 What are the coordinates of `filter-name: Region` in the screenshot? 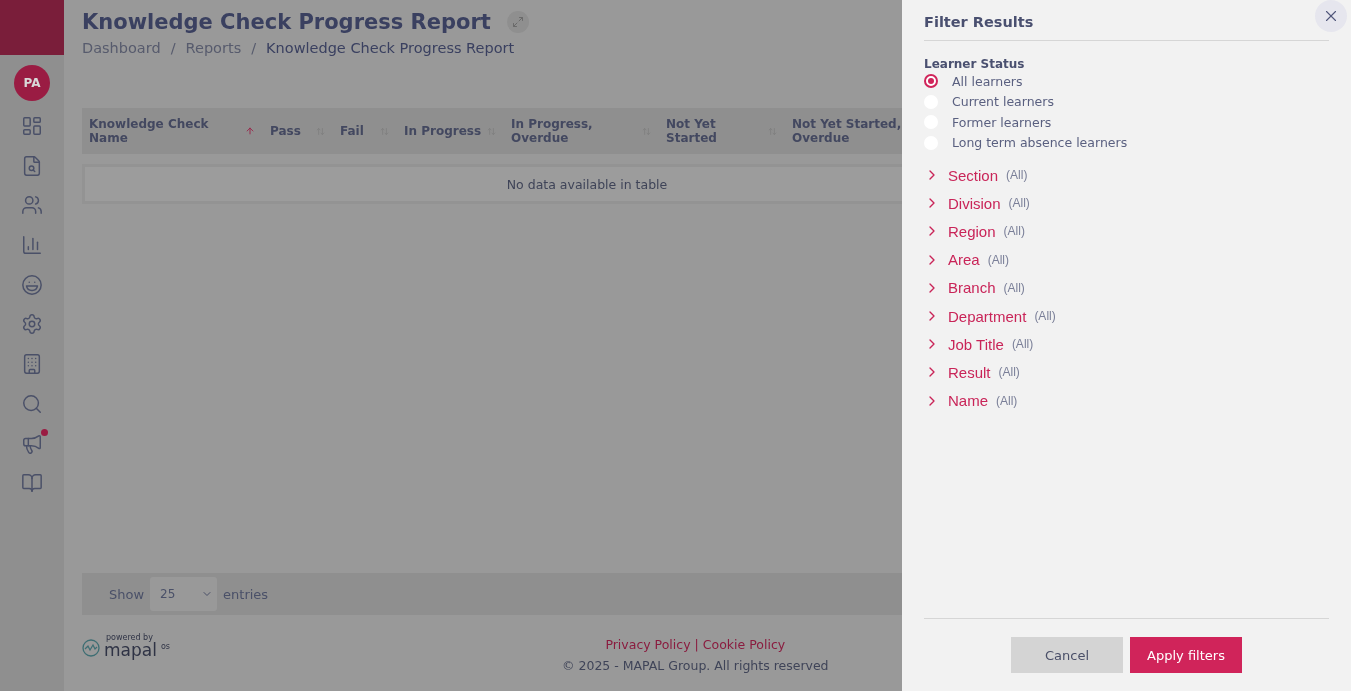 It's located at (972, 231).